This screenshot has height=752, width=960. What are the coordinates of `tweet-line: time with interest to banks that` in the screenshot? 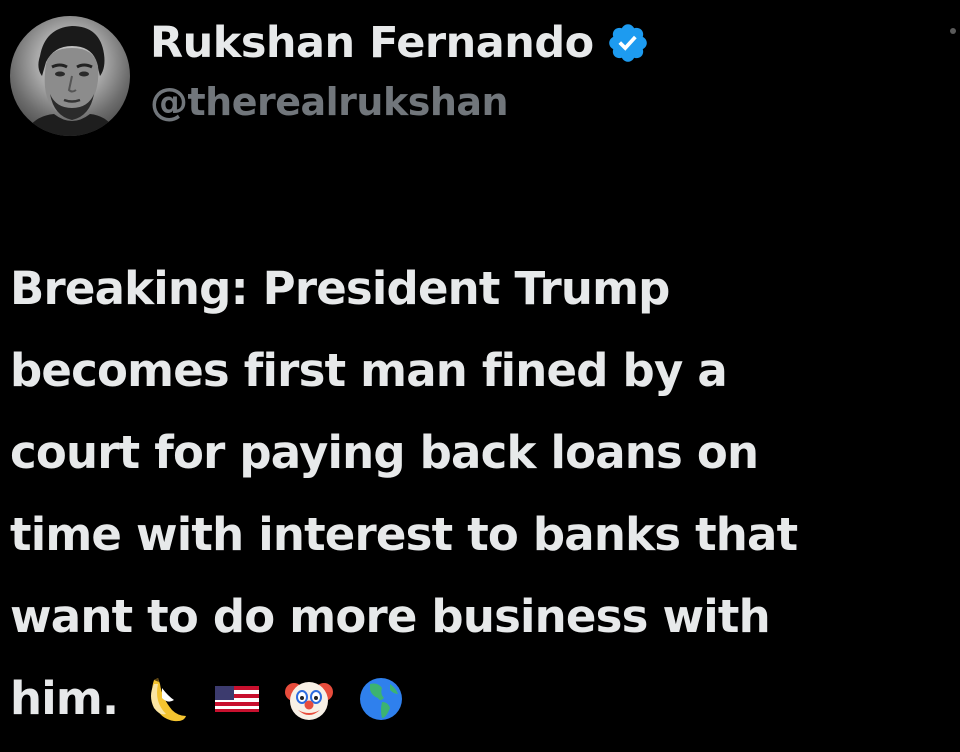 It's located at (404, 534).